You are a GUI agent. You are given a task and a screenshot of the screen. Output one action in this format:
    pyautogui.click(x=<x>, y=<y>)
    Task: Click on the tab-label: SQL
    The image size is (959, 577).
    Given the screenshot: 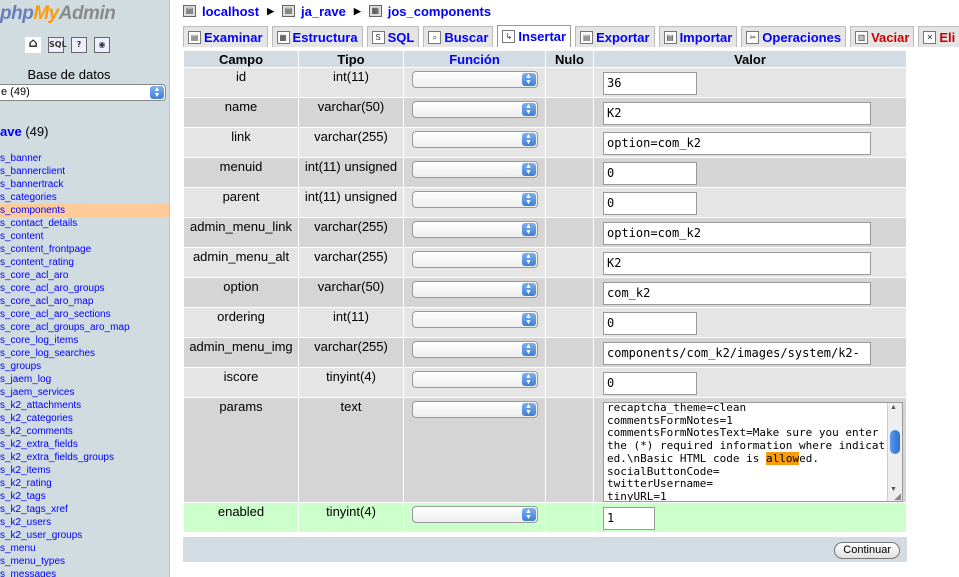 What is the action you would take?
    pyautogui.click(x=401, y=37)
    